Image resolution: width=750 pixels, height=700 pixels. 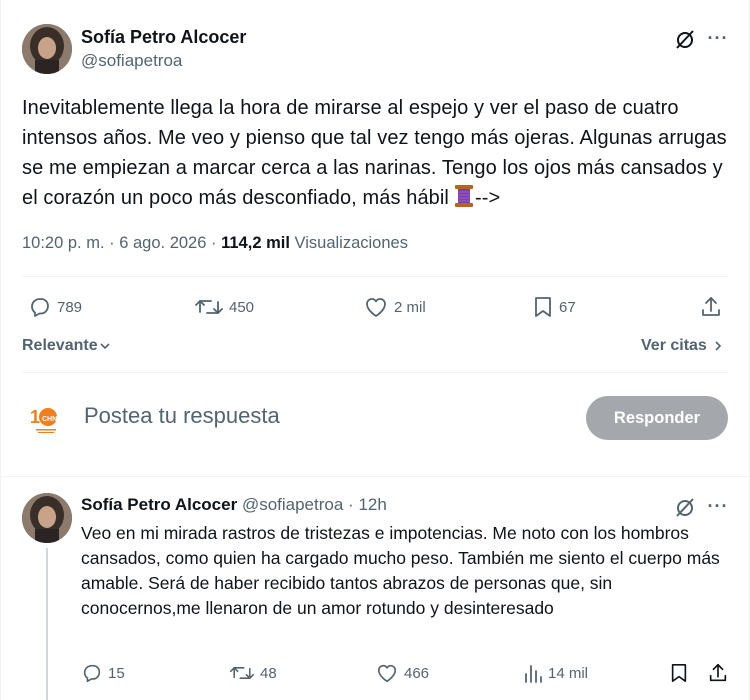 What do you see at coordinates (351, 243) in the screenshot?
I see `tweet-views-label: Visualizaciones` at bounding box center [351, 243].